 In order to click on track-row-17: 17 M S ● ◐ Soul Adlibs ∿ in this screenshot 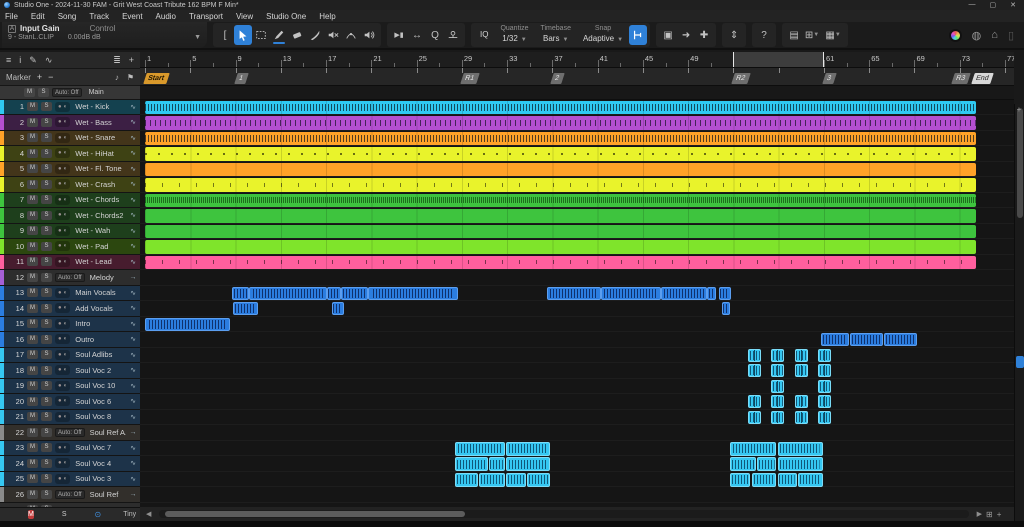, I will do `click(70, 355)`.